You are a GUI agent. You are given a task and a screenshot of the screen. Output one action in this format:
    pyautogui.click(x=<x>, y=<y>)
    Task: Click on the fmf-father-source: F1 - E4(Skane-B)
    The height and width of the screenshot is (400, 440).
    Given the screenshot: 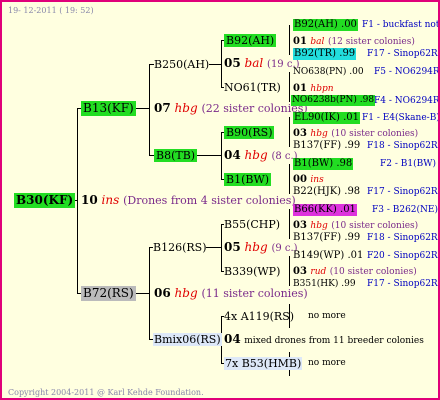 What is the action you would take?
    pyautogui.click(x=401, y=118)
    